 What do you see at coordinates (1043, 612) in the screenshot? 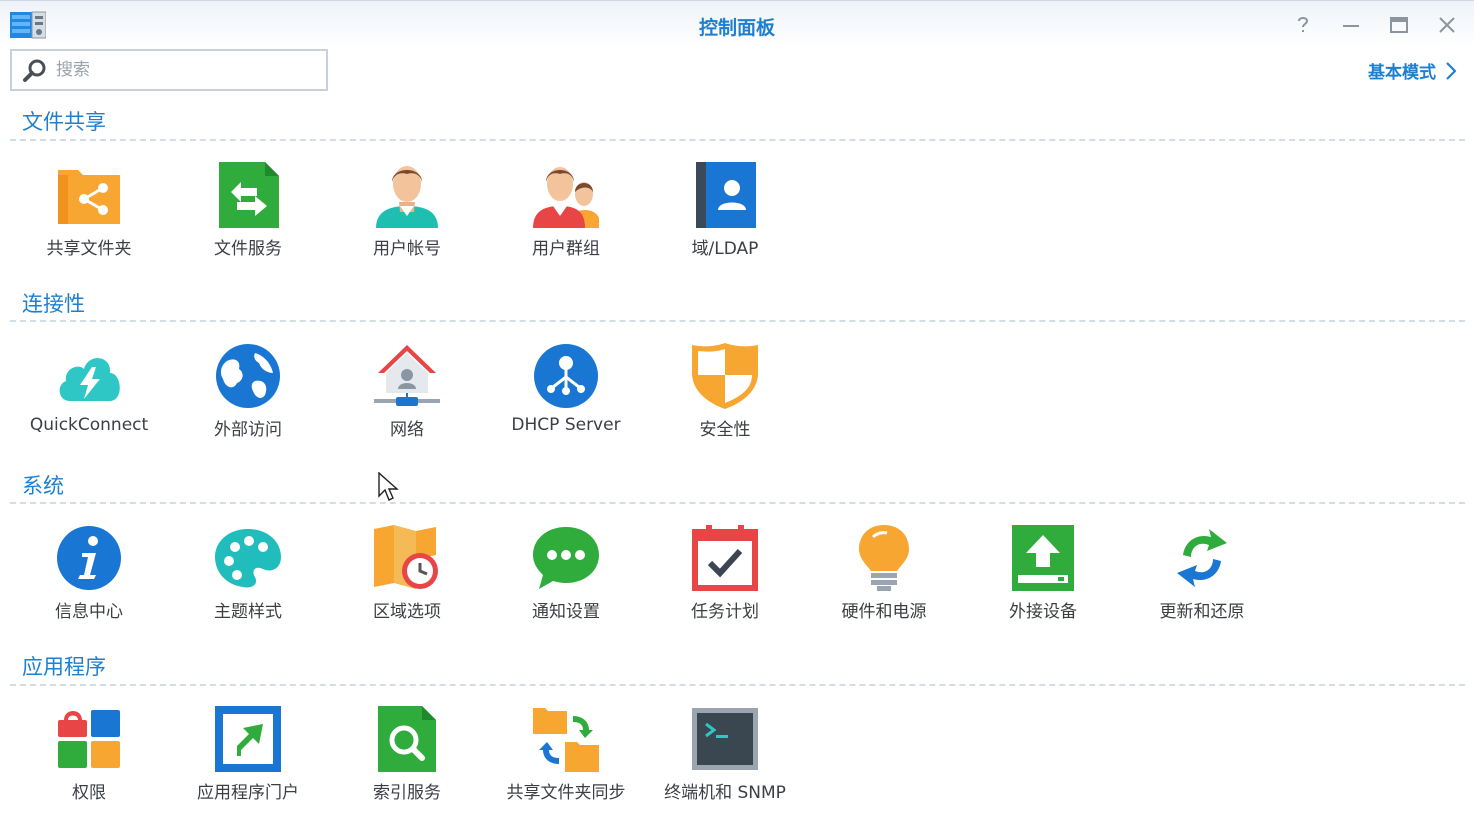
I see `item-label: 外接设备` at bounding box center [1043, 612].